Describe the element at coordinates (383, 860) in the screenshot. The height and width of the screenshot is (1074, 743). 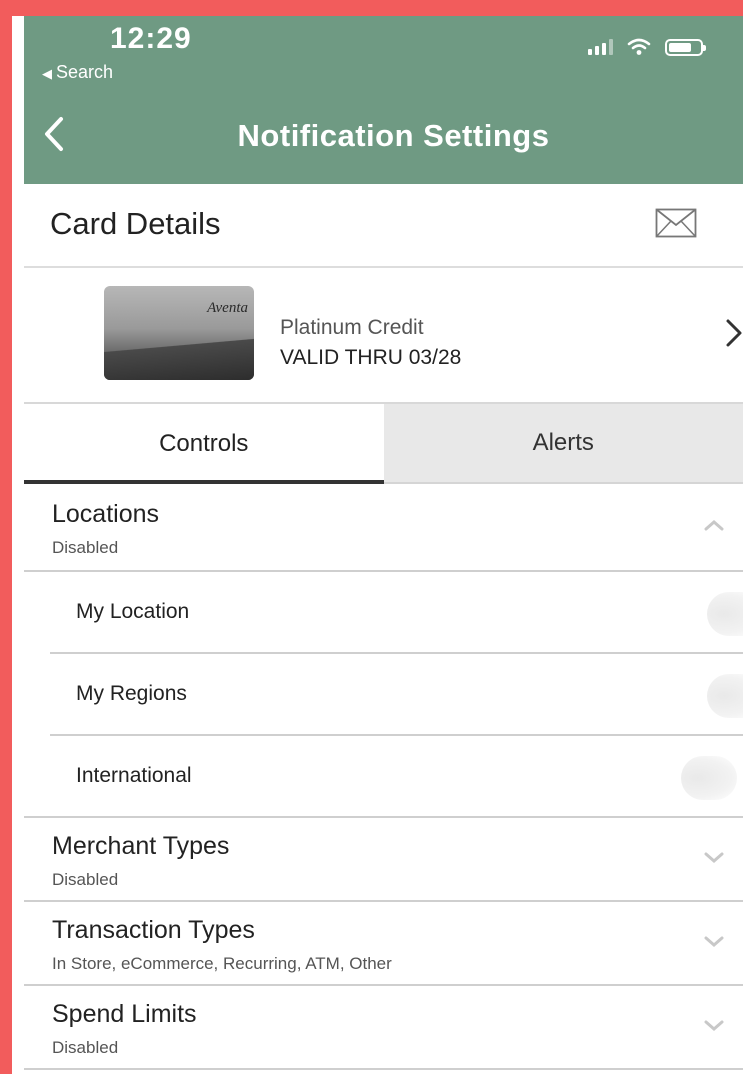
I see `section-merchant-types: Merchant Types Disabled` at that location.